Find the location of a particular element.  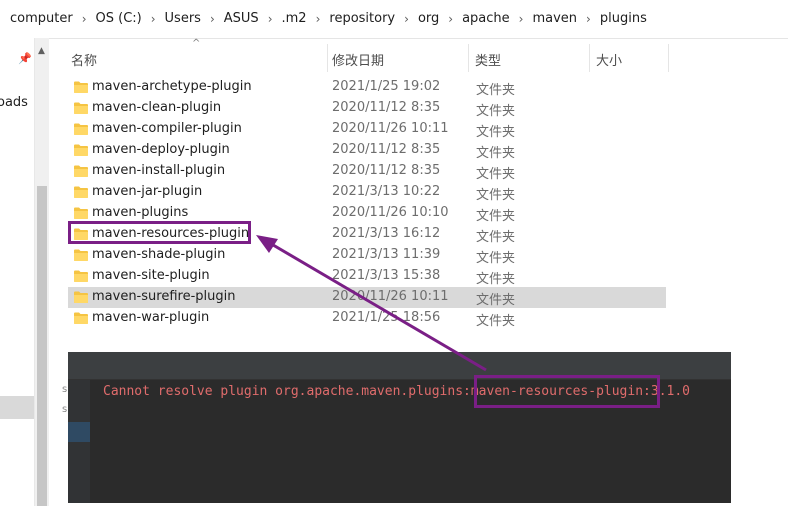

list-item: maven-install-plugin 2020/11/12 8:35 文件夹 is located at coordinates (367, 171).